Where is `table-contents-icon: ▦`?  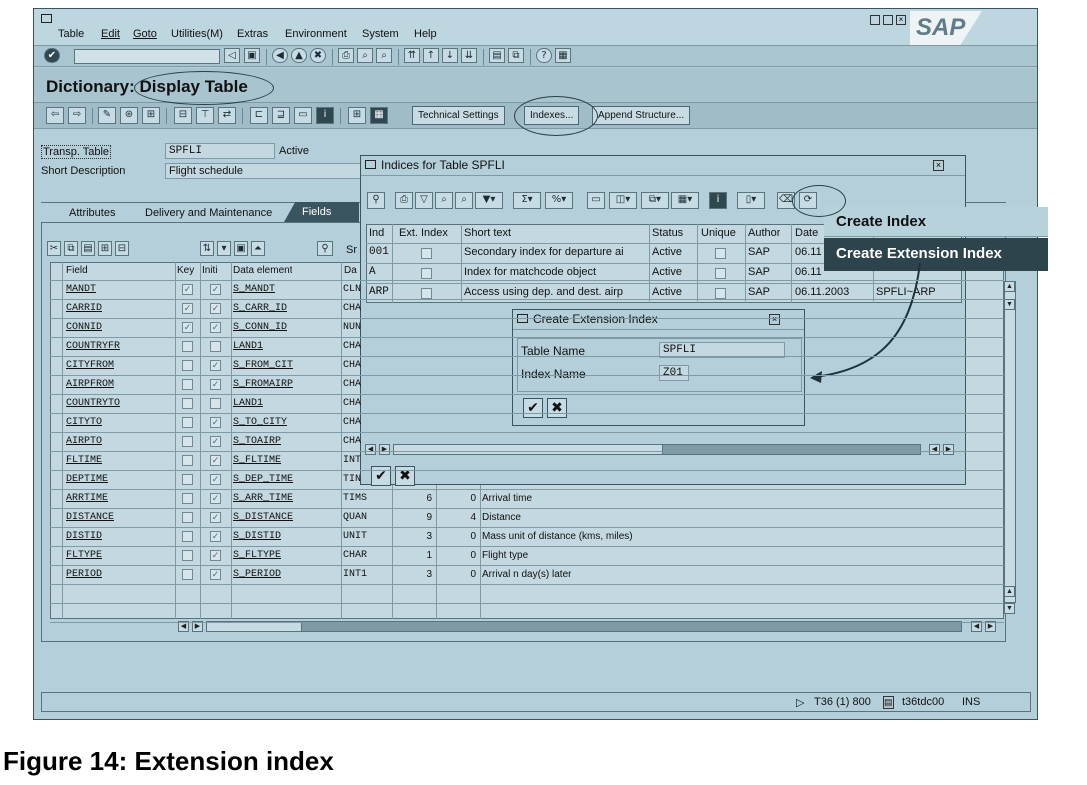 table-contents-icon: ▦ is located at coordinates (379, 115).